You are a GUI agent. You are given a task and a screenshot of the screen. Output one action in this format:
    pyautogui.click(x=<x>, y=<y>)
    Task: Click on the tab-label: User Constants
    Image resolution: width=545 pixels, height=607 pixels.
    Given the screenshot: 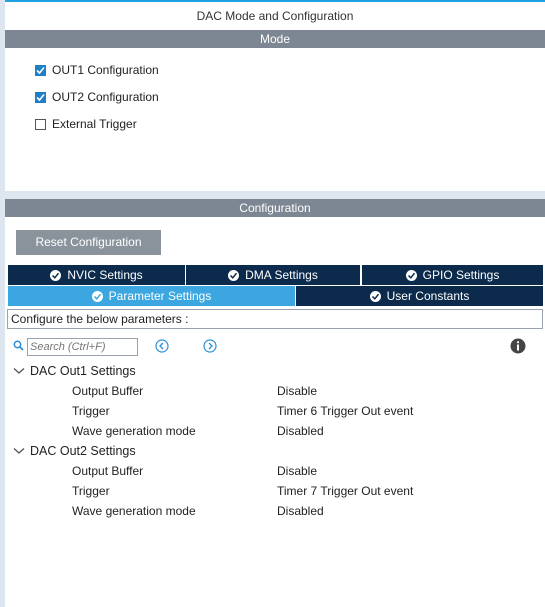 What is the action you would take?
    pyautogui.click(x=428, y=296)
    